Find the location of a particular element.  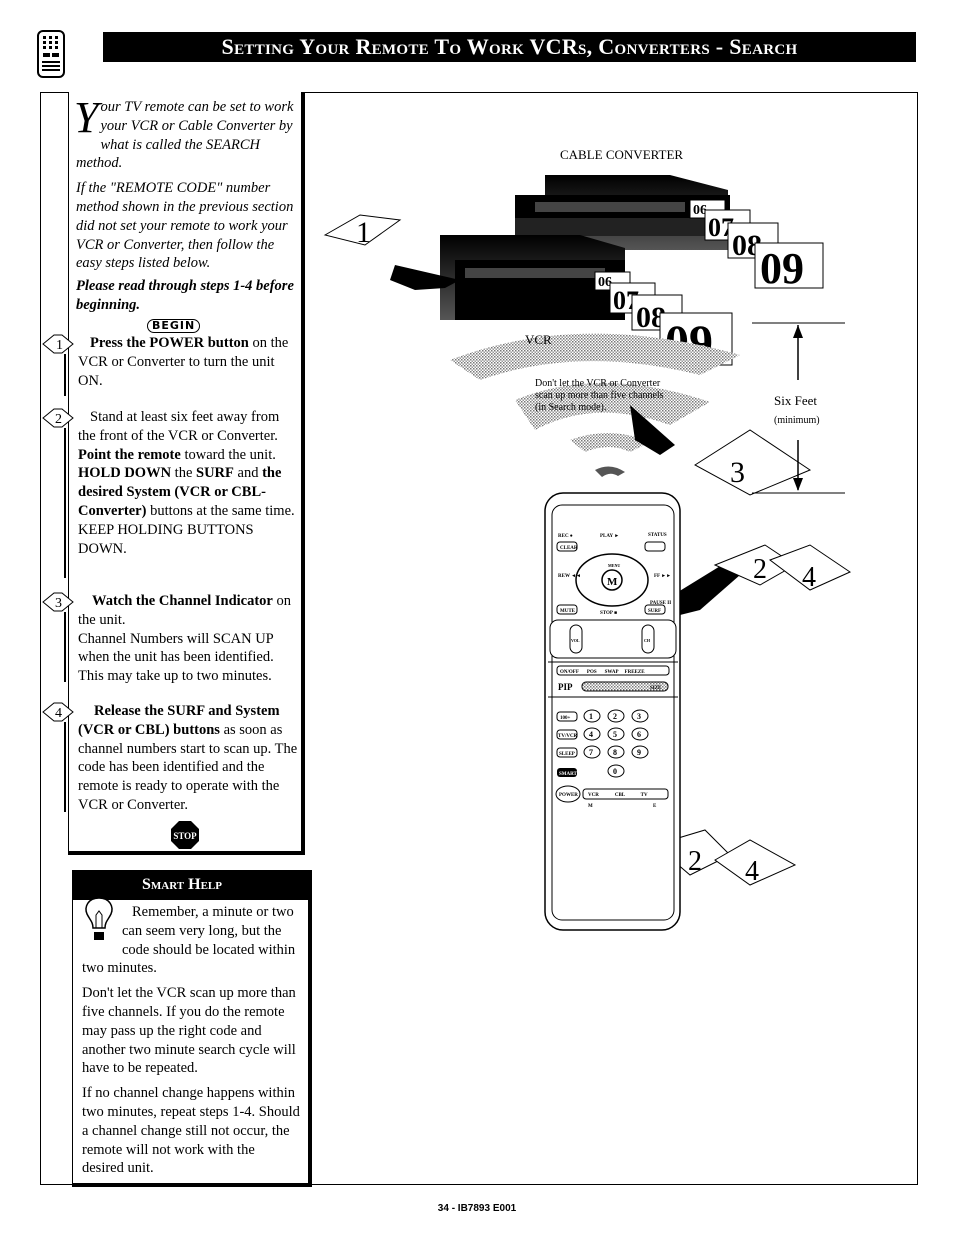

svg-text: POWER is located at coordinates (568, 795).